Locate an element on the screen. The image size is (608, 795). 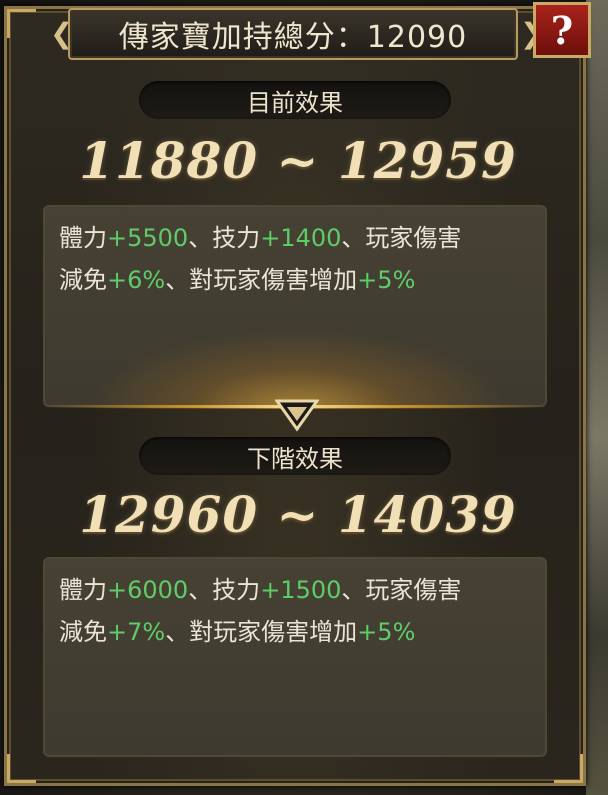
current-effect-line-2: 減免+6%、對玩家傷害增加+5% is located at coordinates (295, 280).